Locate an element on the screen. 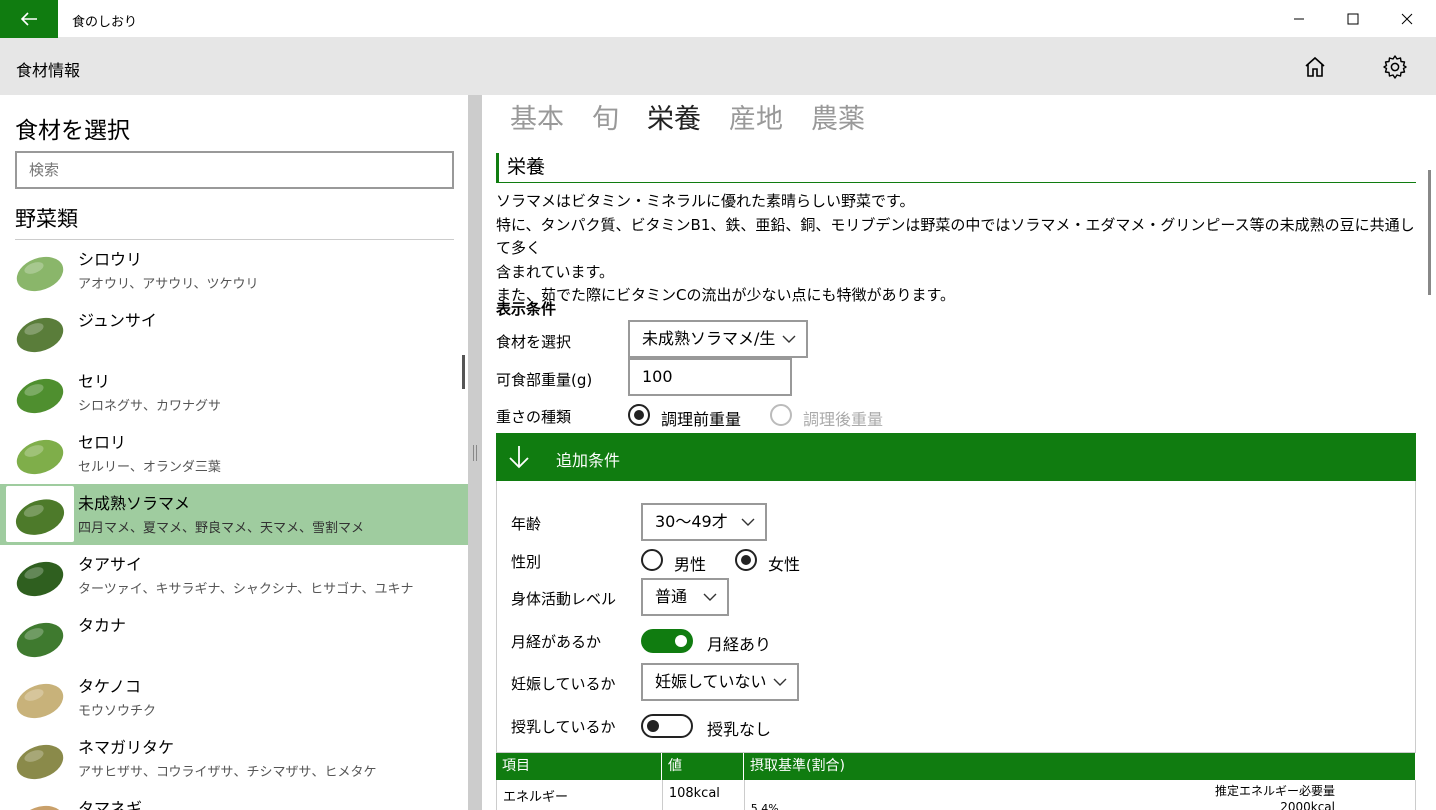 The image size is (1436, 810). section-title: 栄養 is located at coordinates (956, 168).